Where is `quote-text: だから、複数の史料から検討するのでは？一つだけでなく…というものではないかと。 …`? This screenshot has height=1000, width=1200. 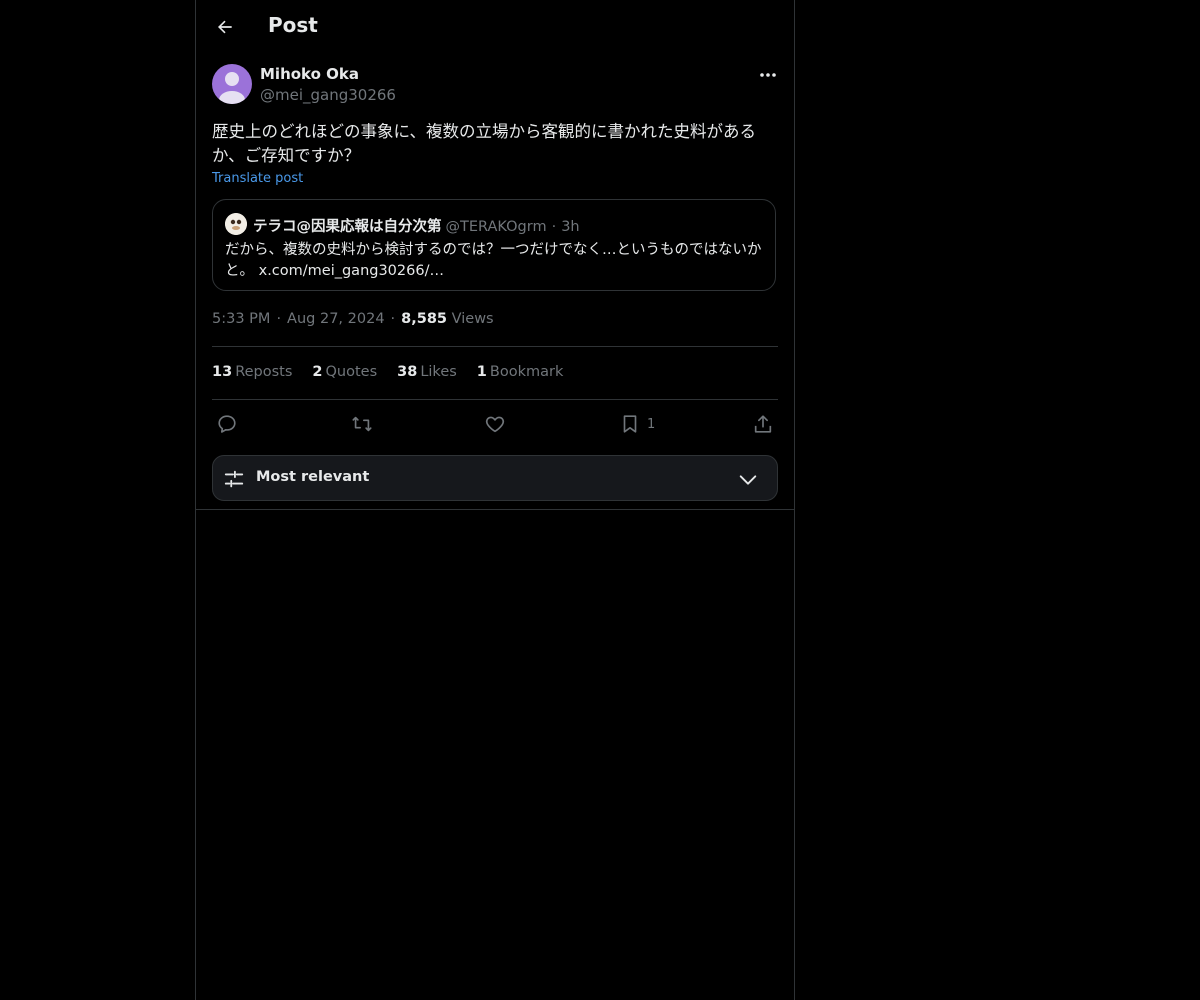
quote-text: だから、複数の史料から検討するのでは？一つだけでなく…というものではないかと。 … is located at coordinates (493, 260).